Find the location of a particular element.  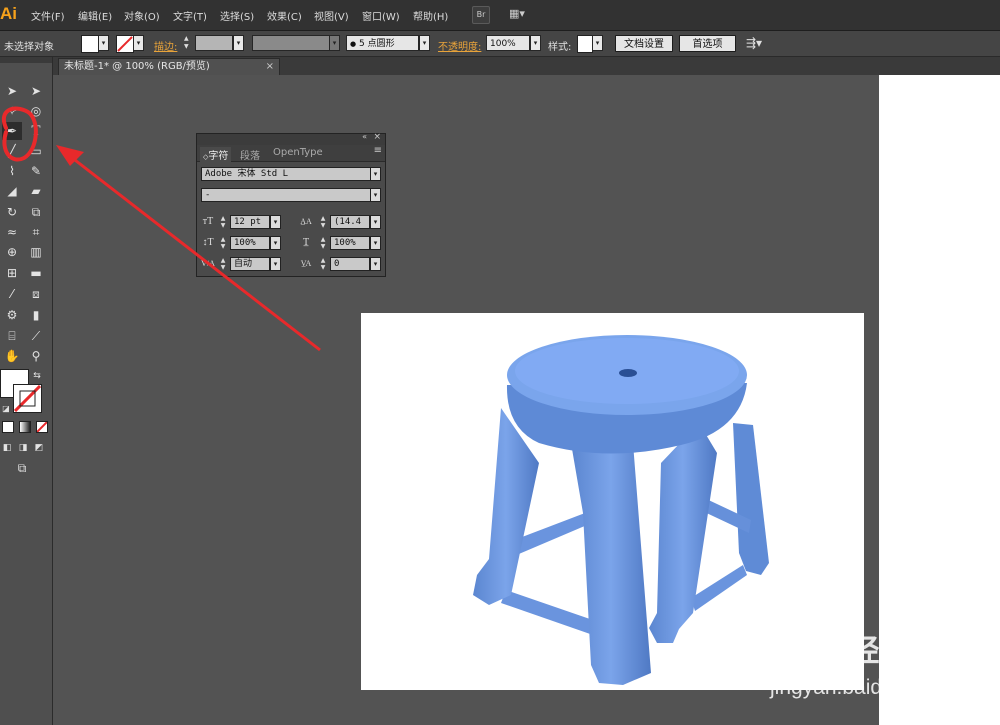

opacity-label: 不透明度: is located at coordinates (459, 45).